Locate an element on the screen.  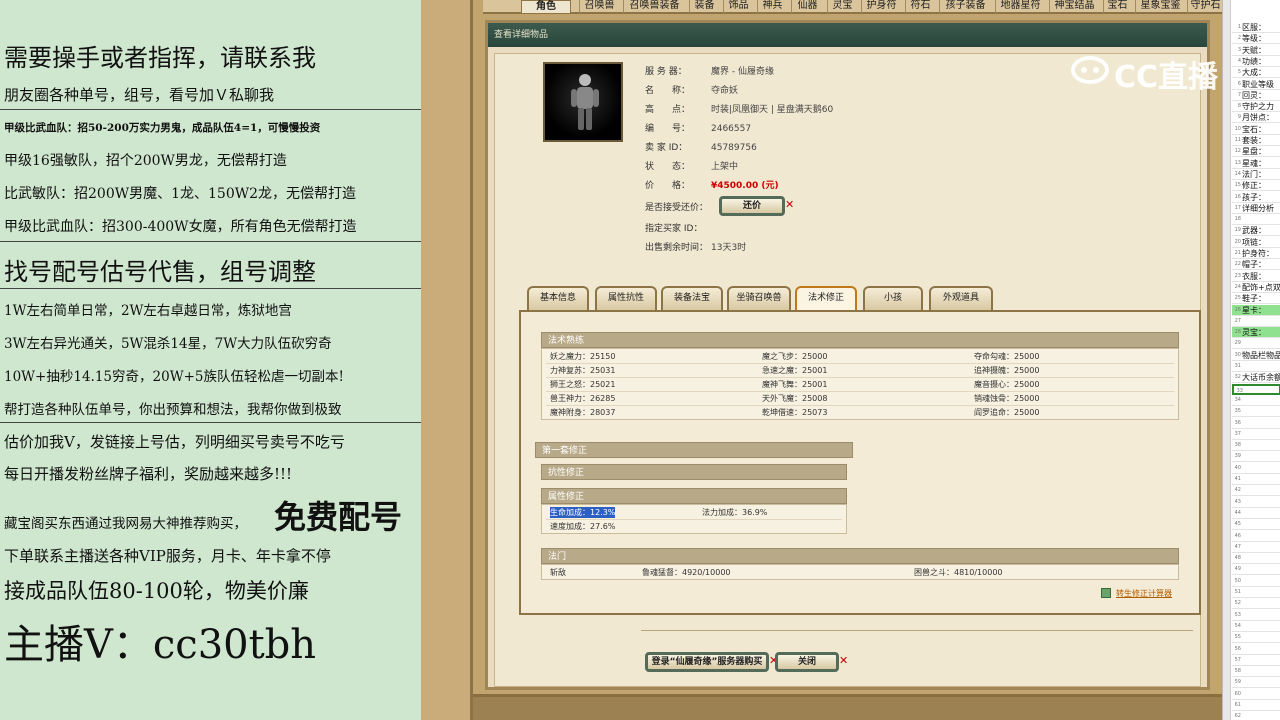
tab-role: 角色 is located at coordinates (546, 6).